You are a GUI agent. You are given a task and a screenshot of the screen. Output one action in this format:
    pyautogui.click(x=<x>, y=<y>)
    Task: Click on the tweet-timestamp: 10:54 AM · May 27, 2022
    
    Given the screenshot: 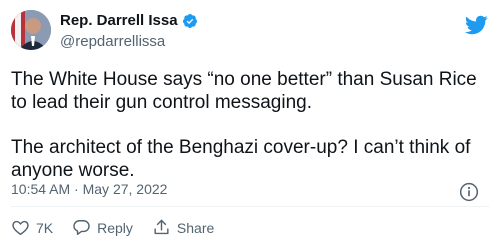 What is the action you would take?
    pyautogui.click(x=89, y=189)
    